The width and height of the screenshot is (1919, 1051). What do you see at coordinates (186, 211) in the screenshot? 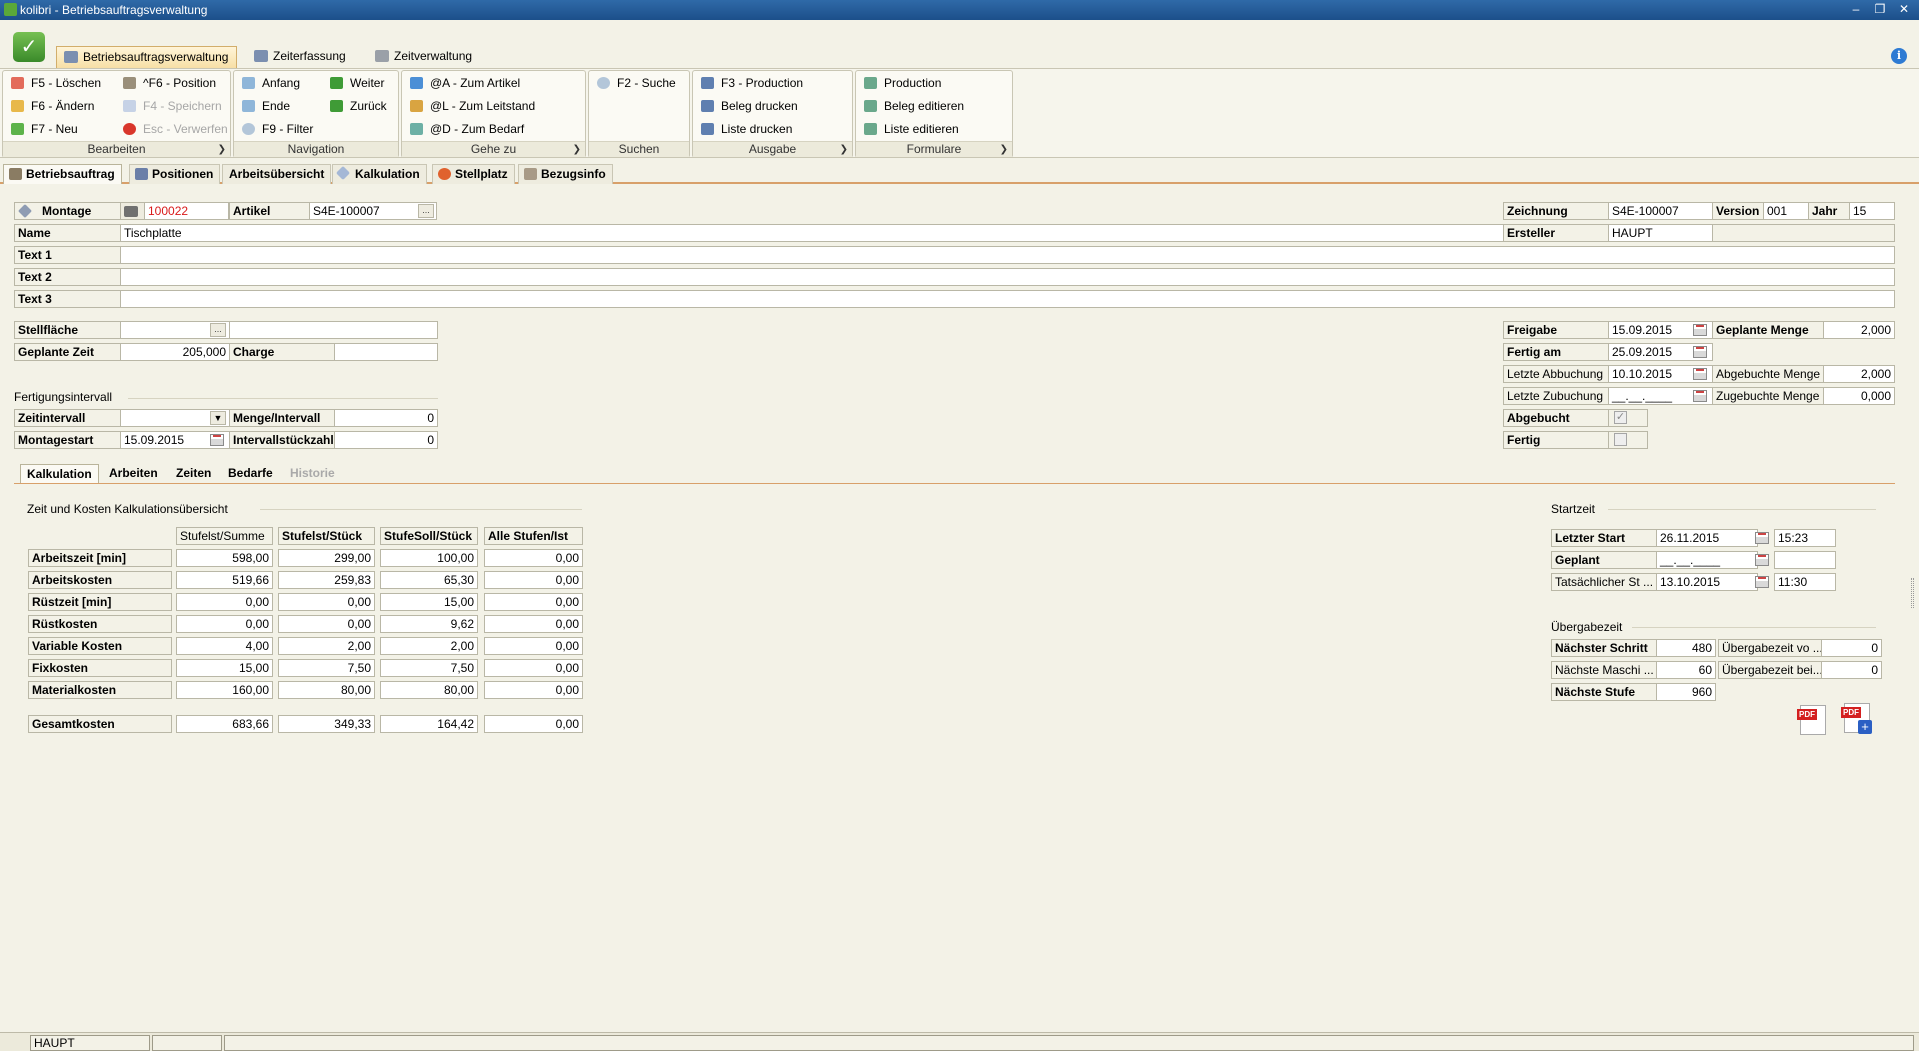
I see `montage-field: 100022` at bounding box center [186, 211].